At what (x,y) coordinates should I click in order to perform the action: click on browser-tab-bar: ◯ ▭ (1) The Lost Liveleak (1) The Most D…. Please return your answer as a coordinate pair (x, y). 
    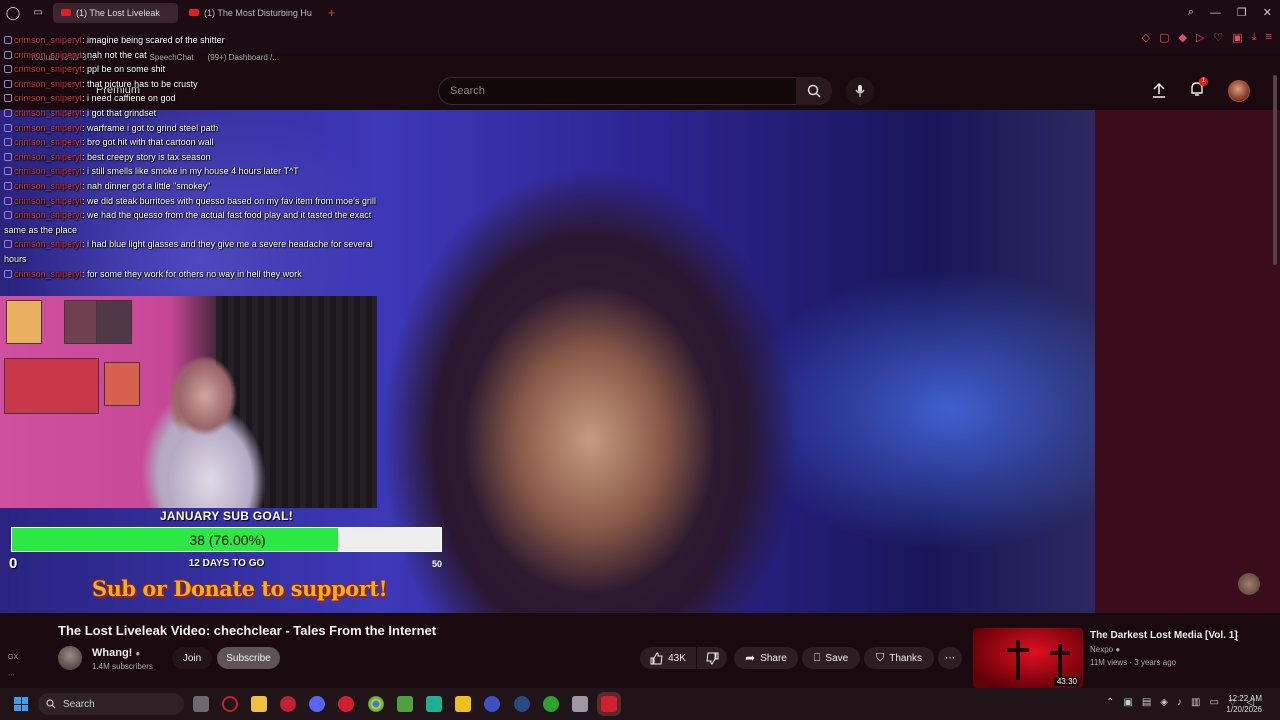
    Looking at the image, I should click on (640, 12).